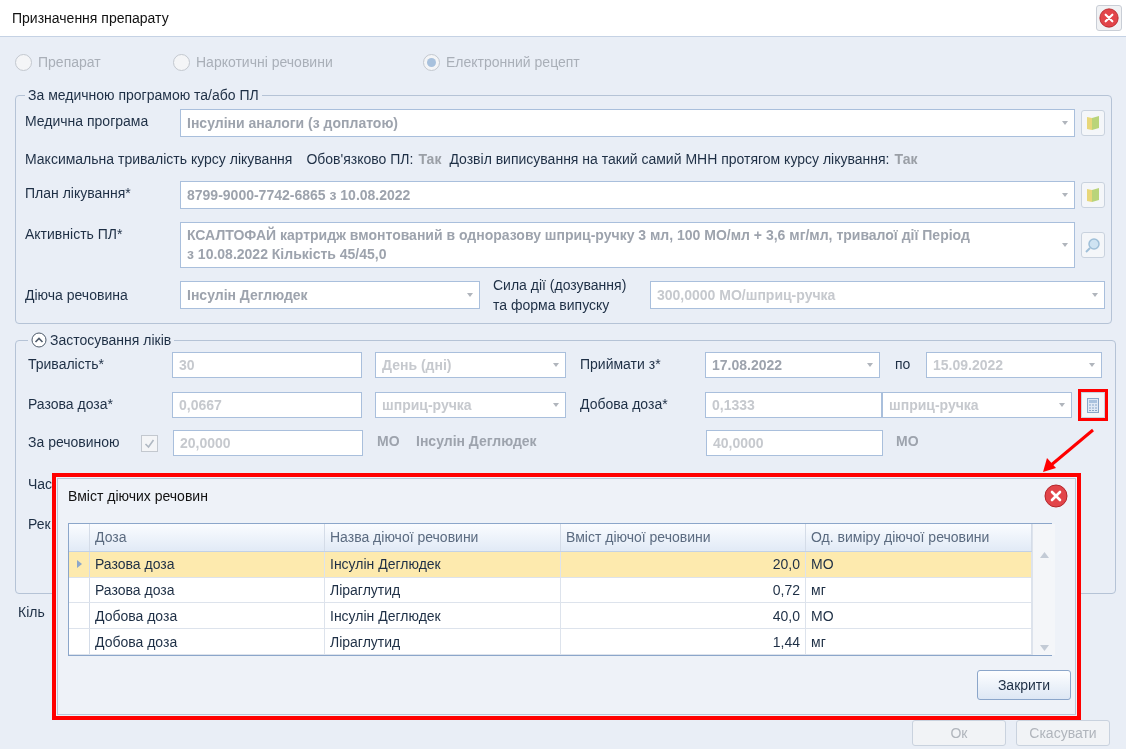 The image size is (1126, 749). I want to click on info-text: Дозвіл виписування на такий самий МНН протягом курсу лікування:, so click(669, 159).